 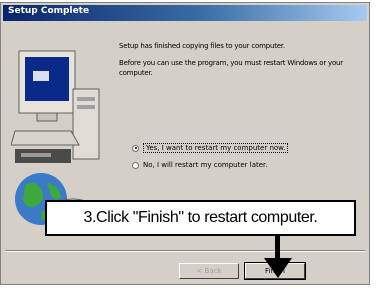 What do you see at coordinates (216, 148) in the screenshot?
I see `restart-now-label: Yes, I want to restart my computer now.` at bounding box center [216, 148].